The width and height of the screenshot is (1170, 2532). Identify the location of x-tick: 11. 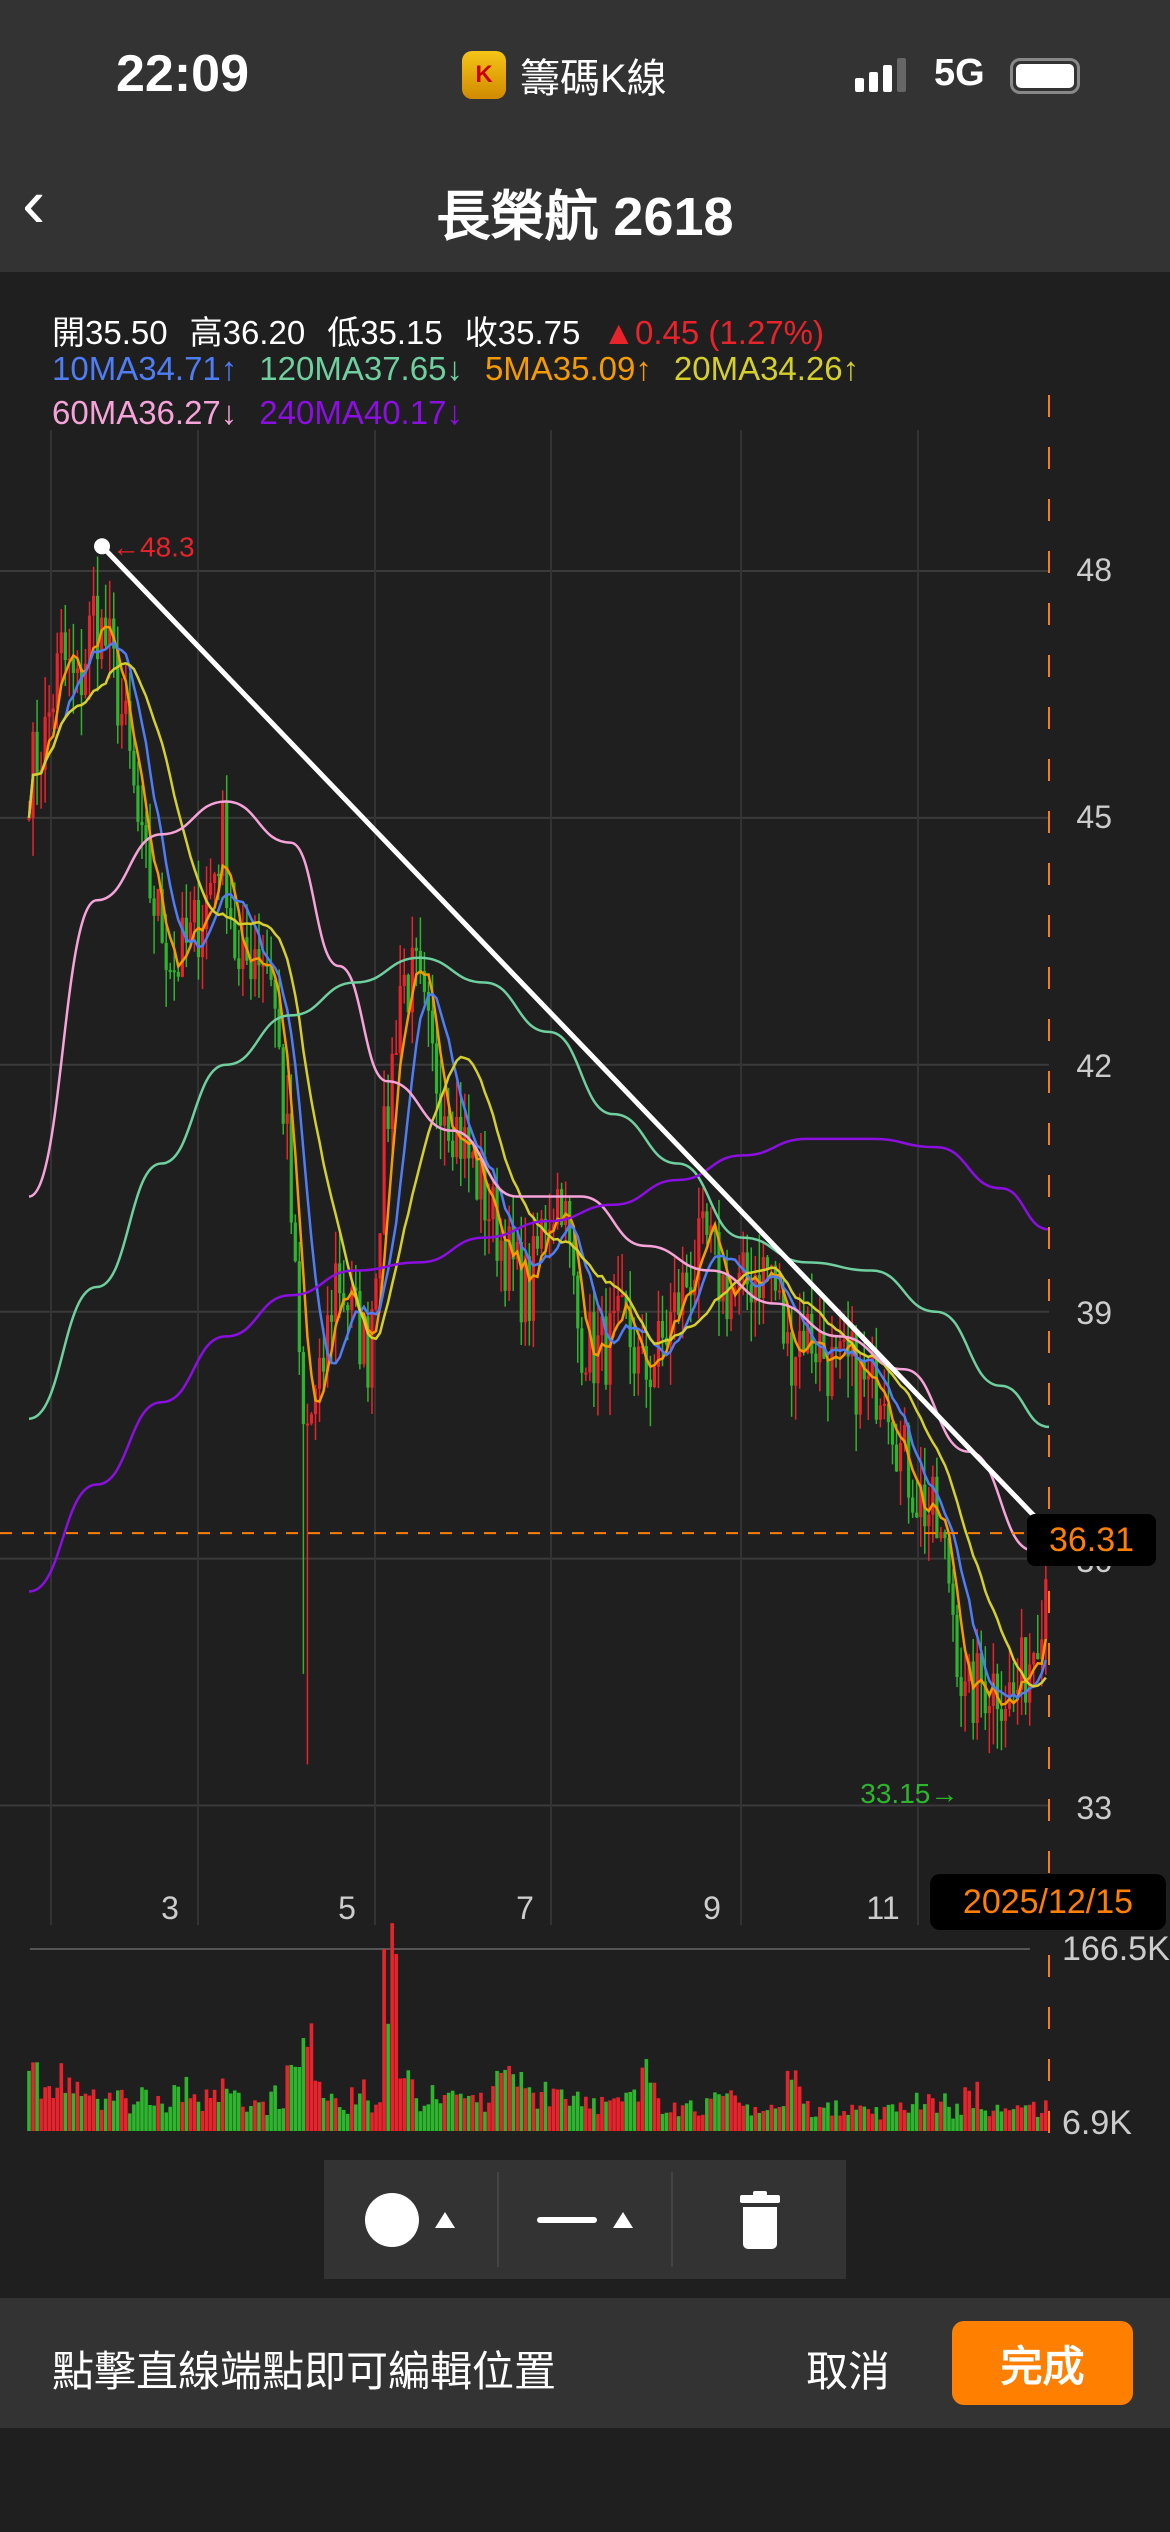
(883, 1908).